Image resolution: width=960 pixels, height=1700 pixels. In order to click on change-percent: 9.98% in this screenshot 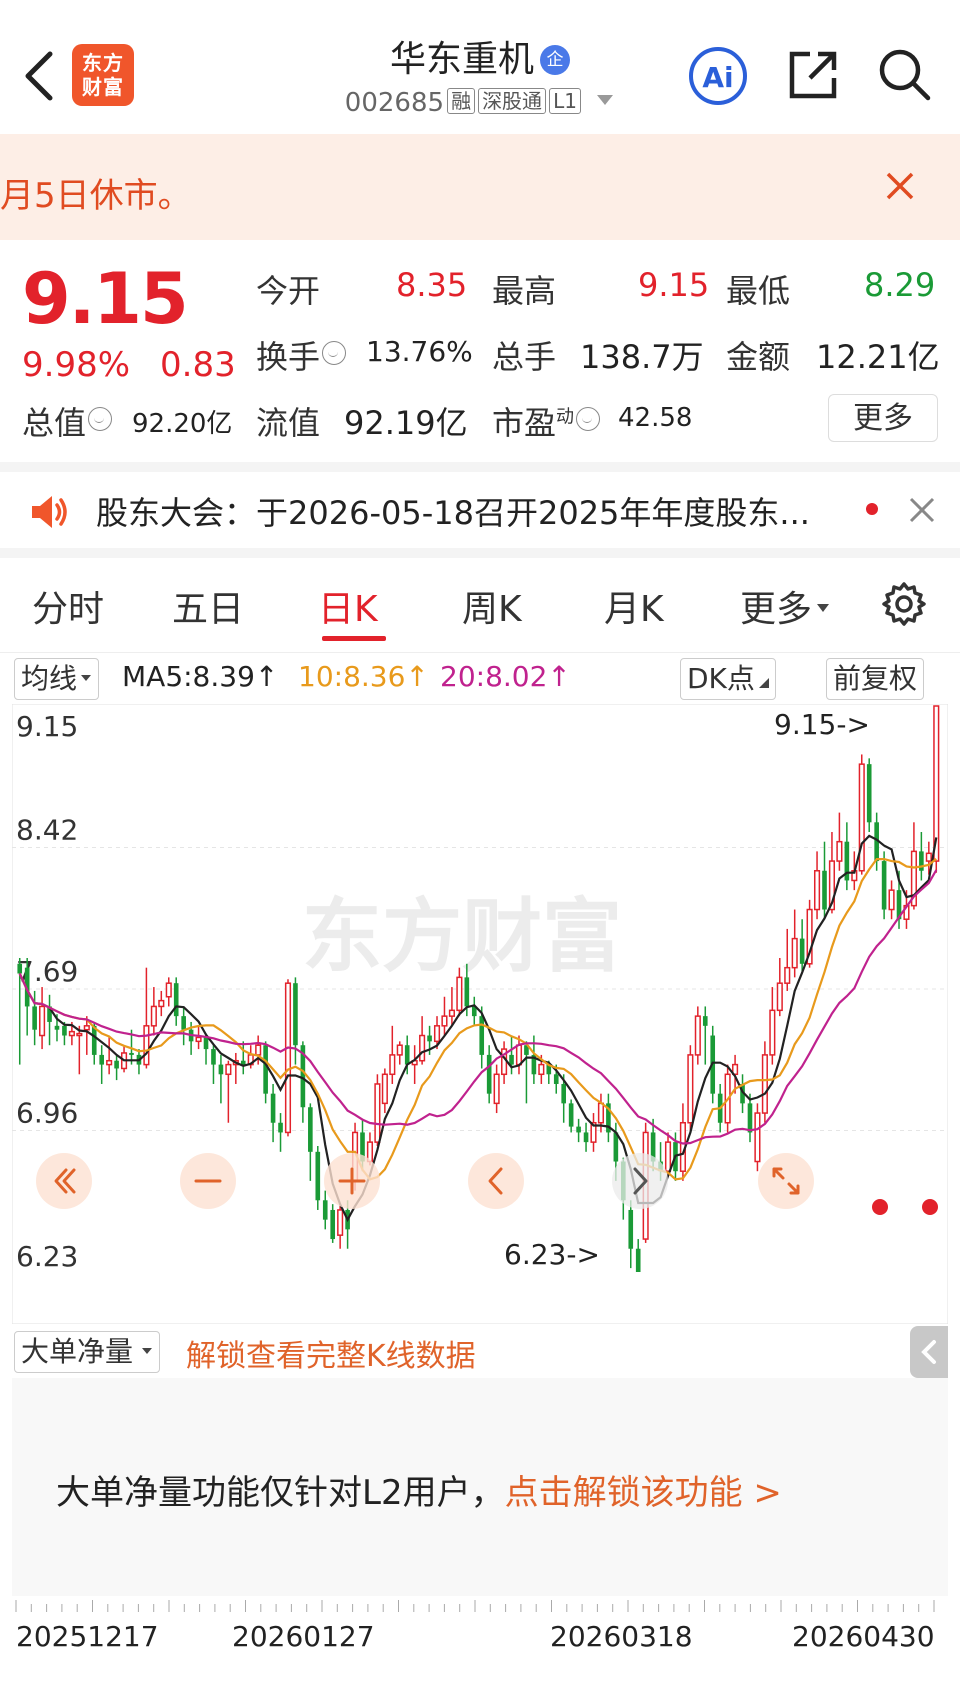, I will do `click(76, 365)`.